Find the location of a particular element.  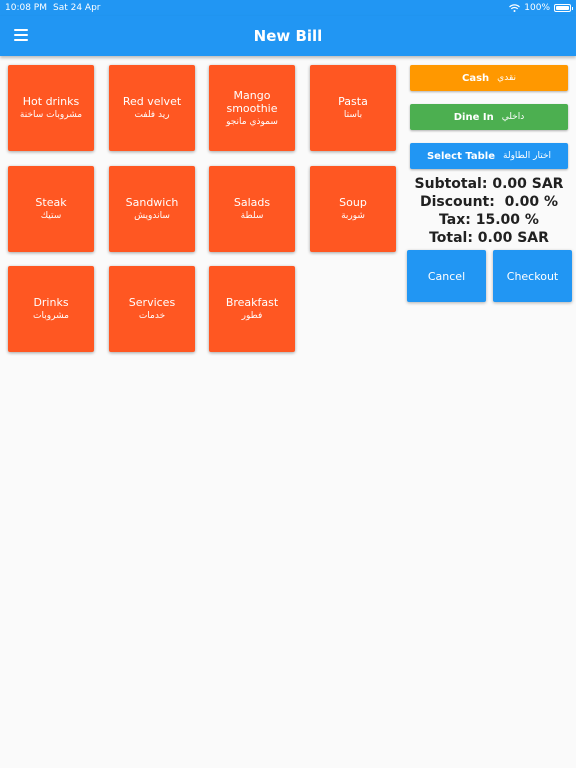

category-label-ar: باستا is located at coordinates (353, 115).